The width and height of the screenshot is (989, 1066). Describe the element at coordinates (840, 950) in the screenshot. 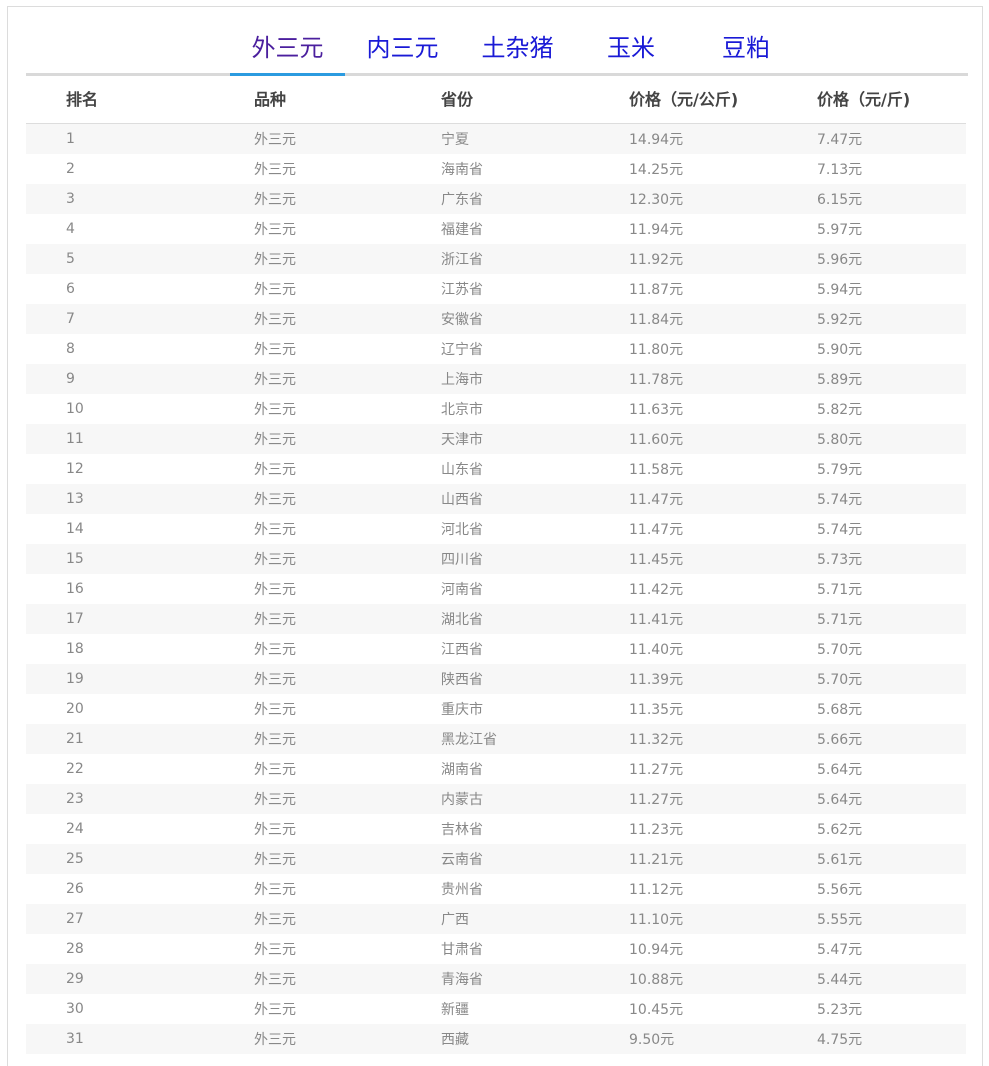

I see `cell-price-per-jin: 5.47元` at that location.